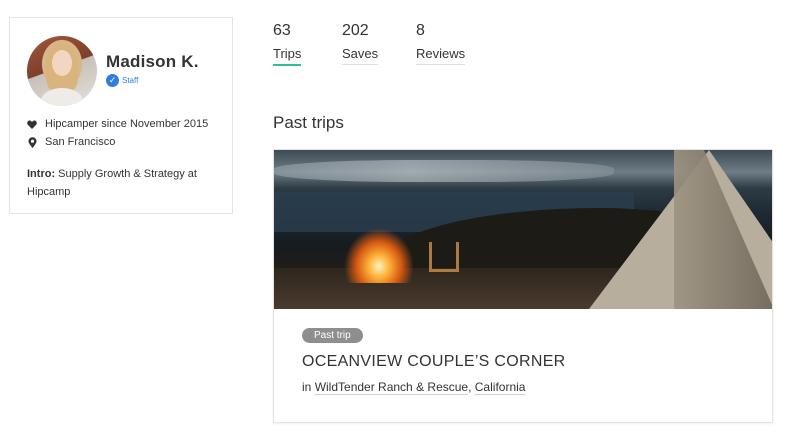 This screenshot has width=785, height=443. Describe the element at coordinates (112, 80) in the screenshot. I see `verified-check-icon: ✓` at that location.